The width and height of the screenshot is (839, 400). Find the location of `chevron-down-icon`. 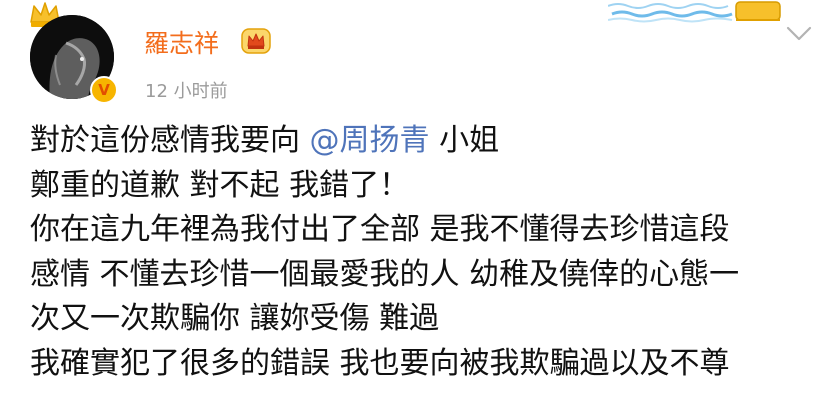

chevron-down-icon is located at coordinates (799, 33).